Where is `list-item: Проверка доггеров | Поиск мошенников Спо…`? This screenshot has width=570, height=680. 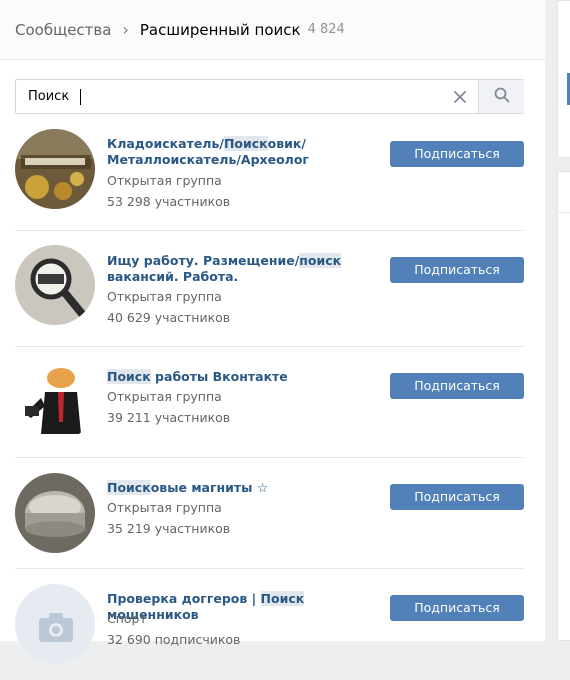
list-item: Проверка доггеров | Поиск мошенников Спо… is located at coordinates (270, 624).